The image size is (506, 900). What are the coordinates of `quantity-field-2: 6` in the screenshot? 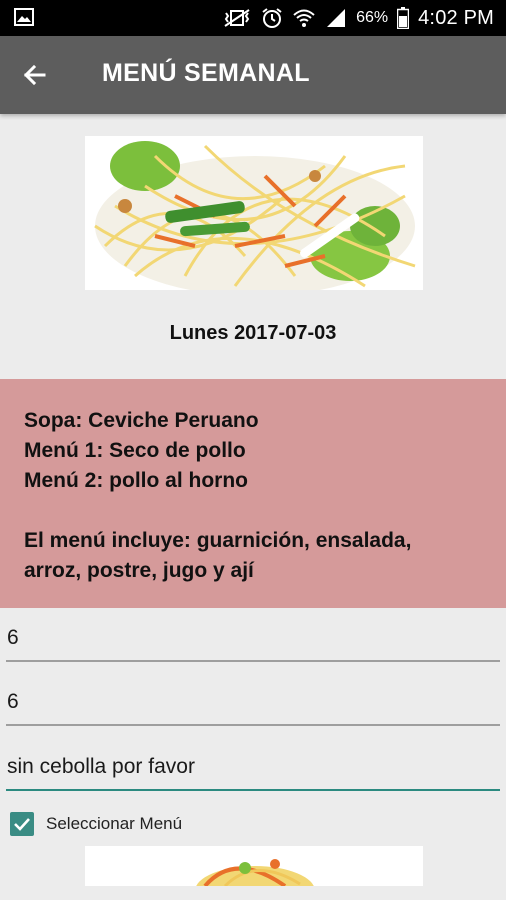 It's located at (253, 705).